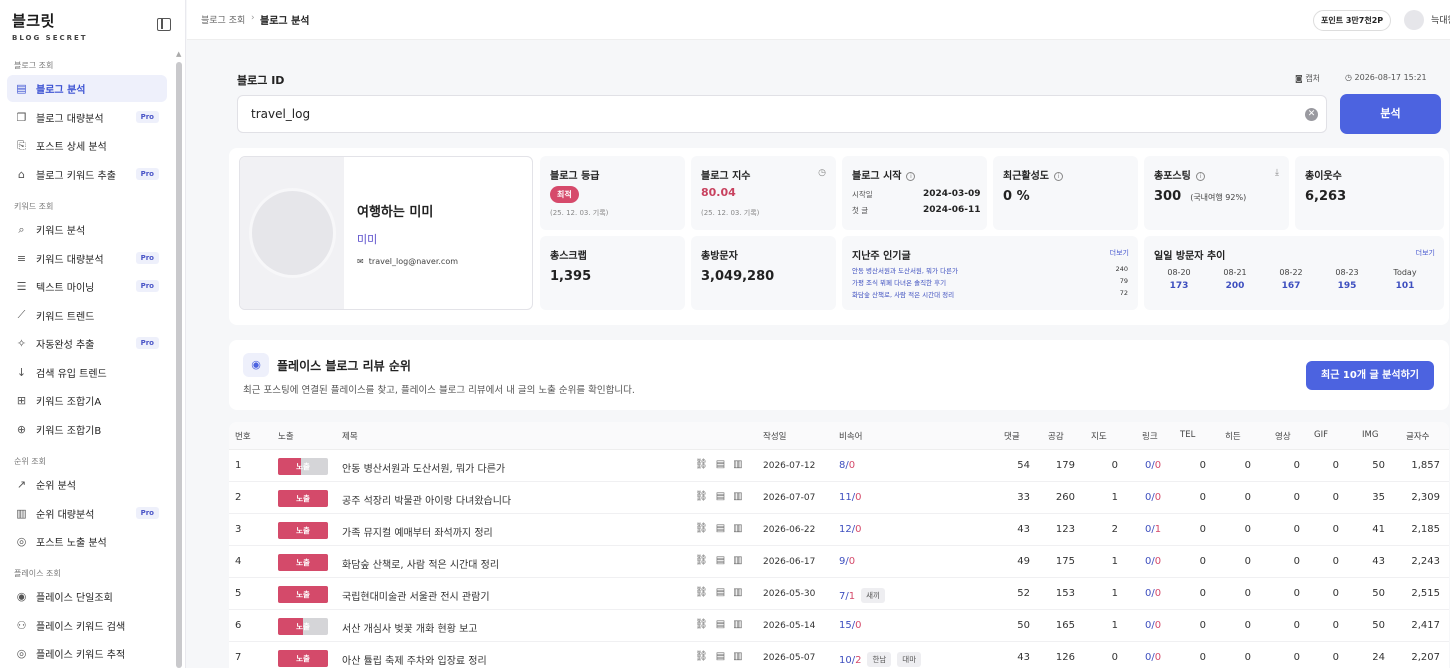 Image resolution: width=1450 pixels, height=668 pixels. Describe the element at coordinates (1390, 114) in the screenshot. I see `analyze-button: 분석` at that location.